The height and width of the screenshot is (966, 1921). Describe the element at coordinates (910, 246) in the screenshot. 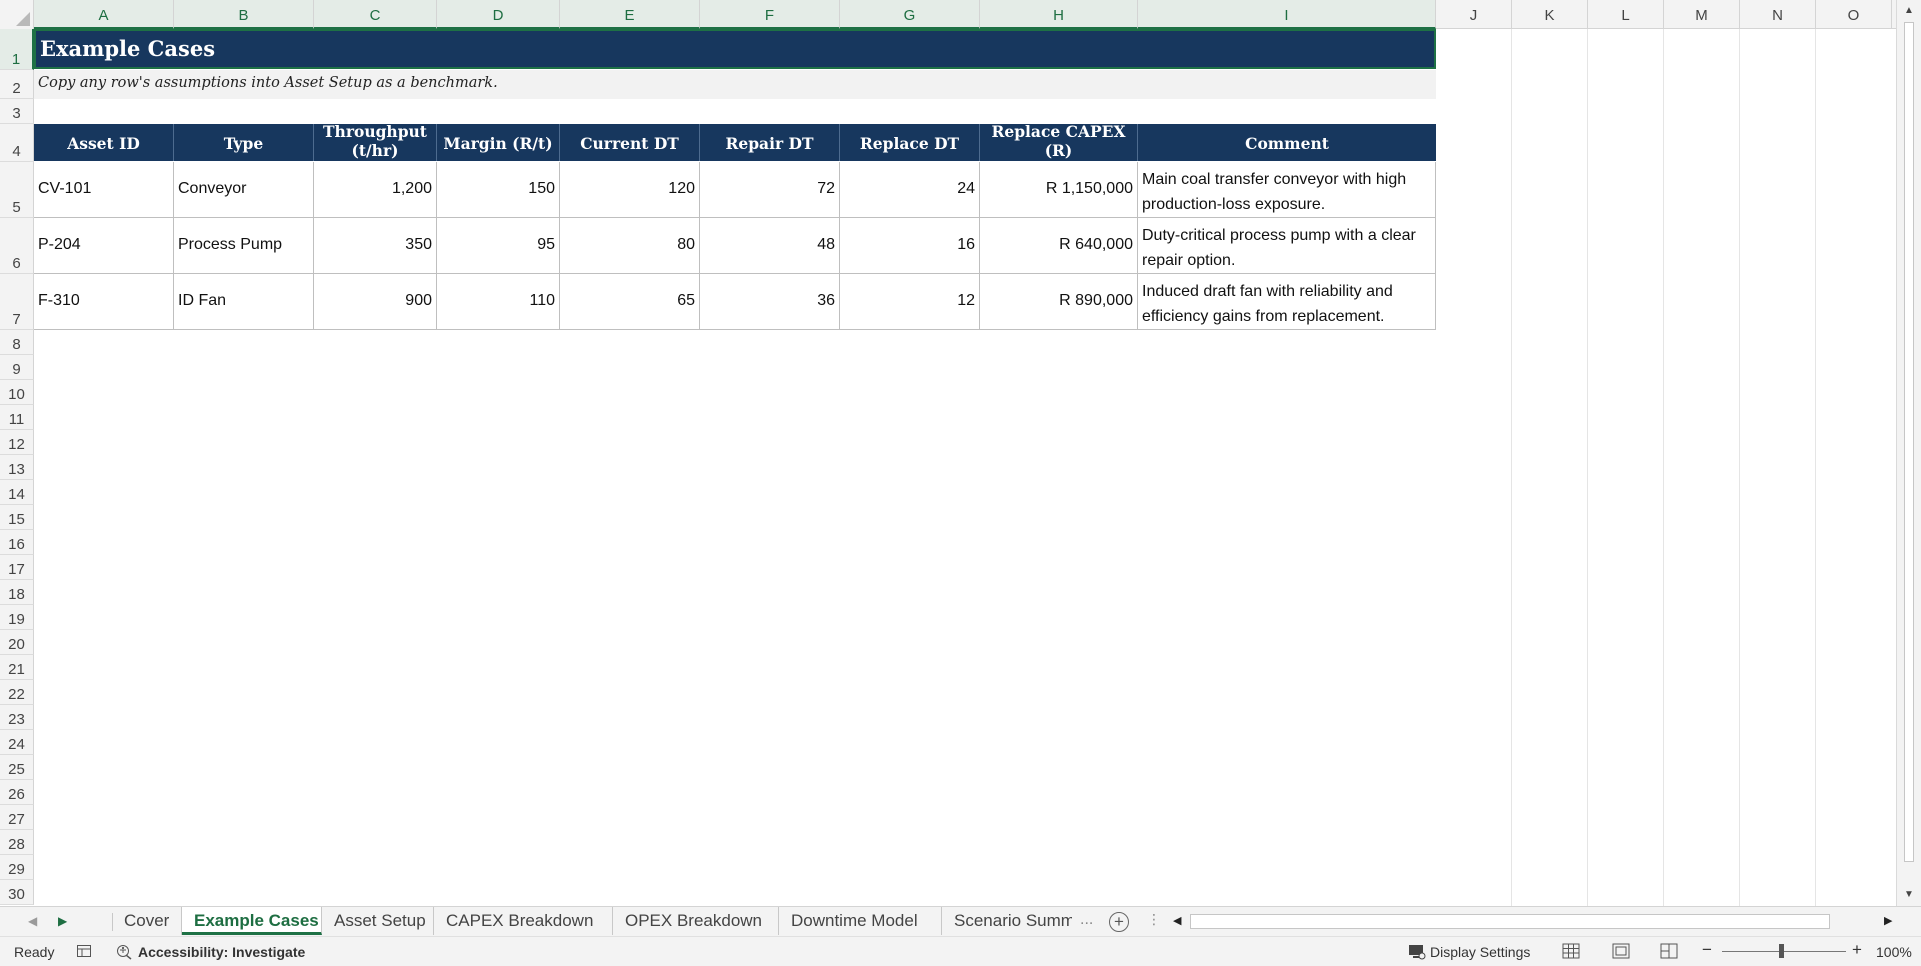

I see `cell-replace-dt: 16` at that location.